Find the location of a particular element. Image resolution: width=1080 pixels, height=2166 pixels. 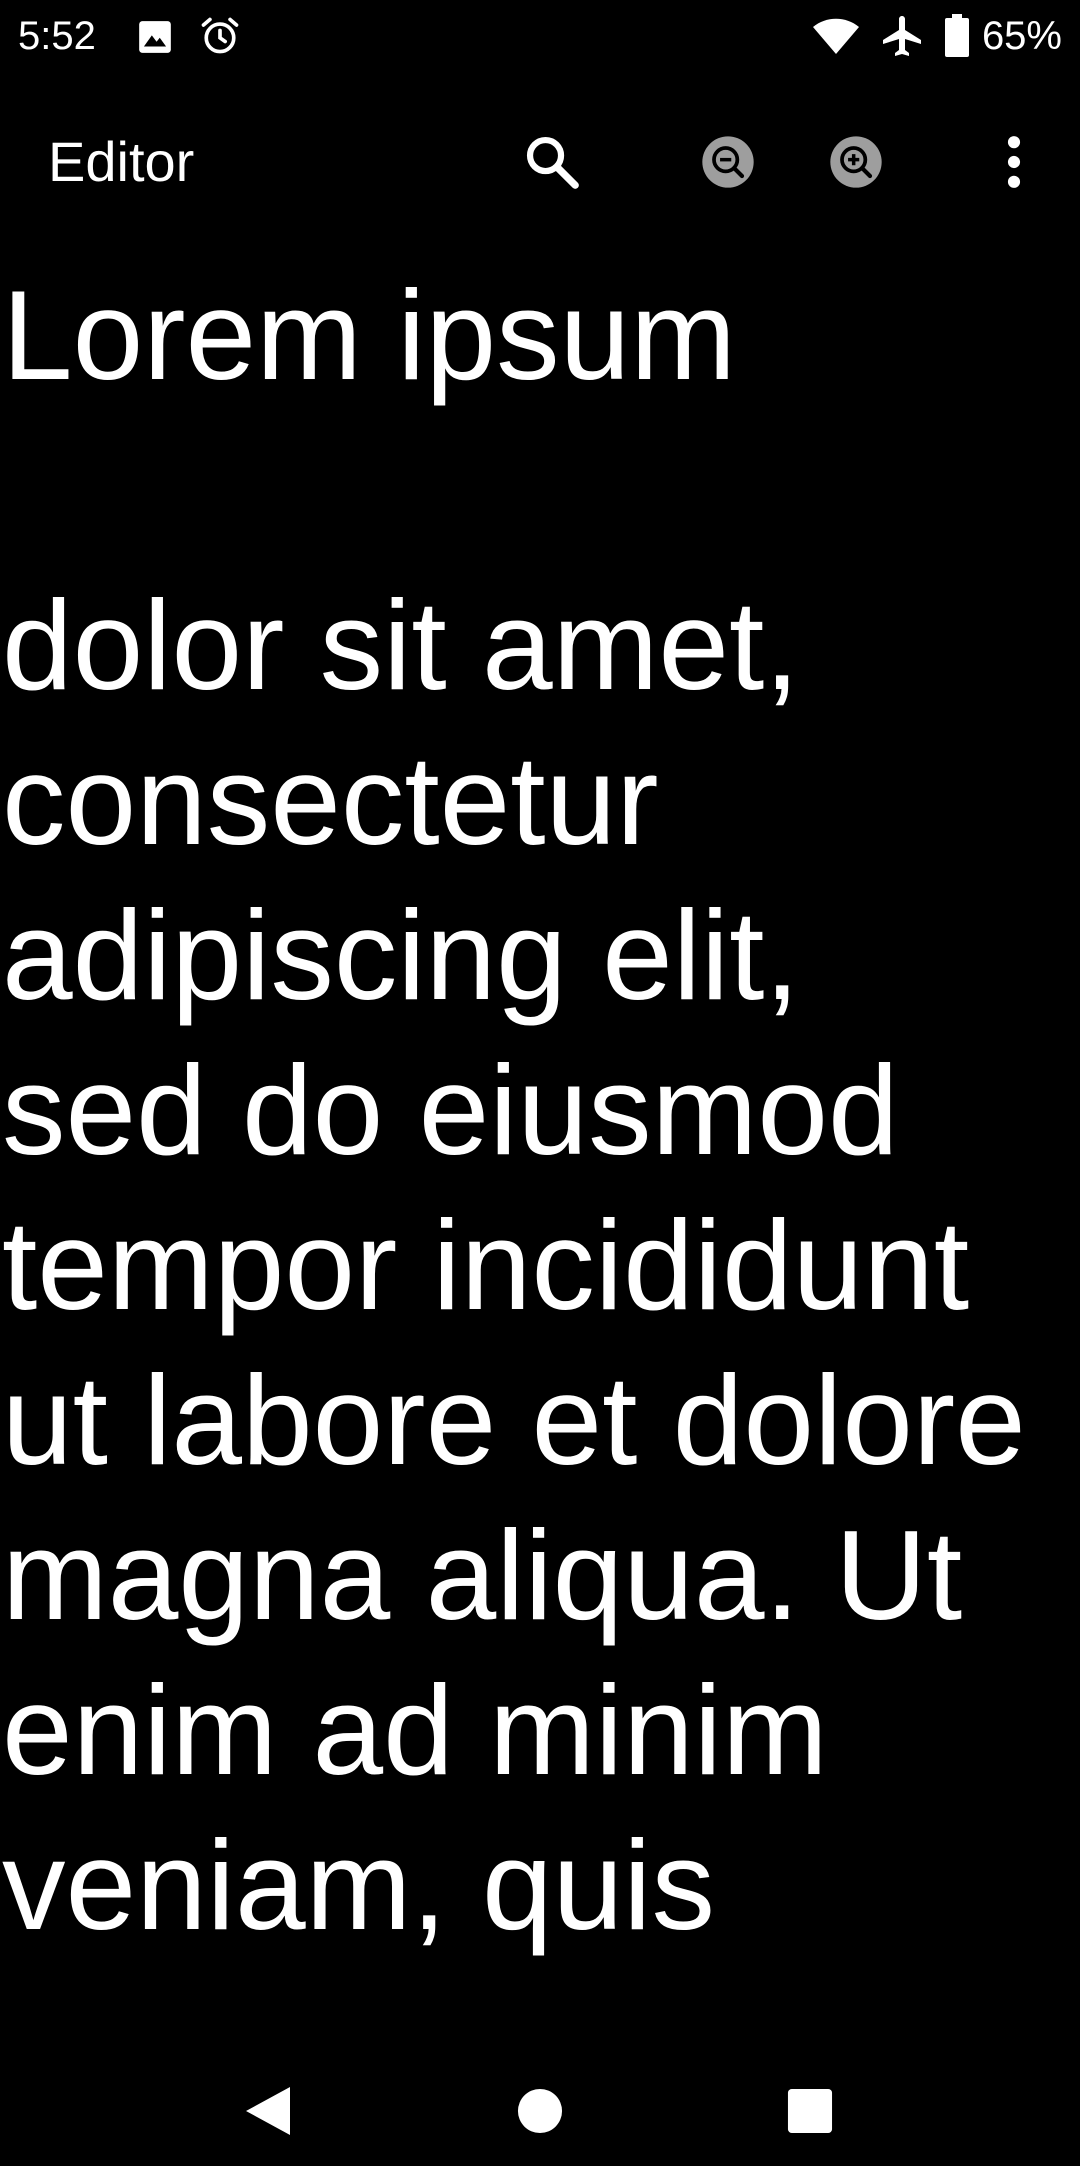

search-icon is located at coordinates (552, 162).